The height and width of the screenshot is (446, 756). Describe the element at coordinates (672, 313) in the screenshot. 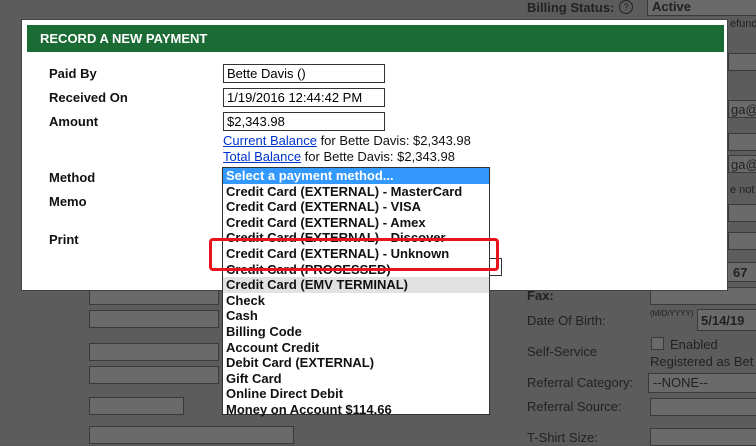

I see `dob-format: (M/D/YYYY)` at that location.